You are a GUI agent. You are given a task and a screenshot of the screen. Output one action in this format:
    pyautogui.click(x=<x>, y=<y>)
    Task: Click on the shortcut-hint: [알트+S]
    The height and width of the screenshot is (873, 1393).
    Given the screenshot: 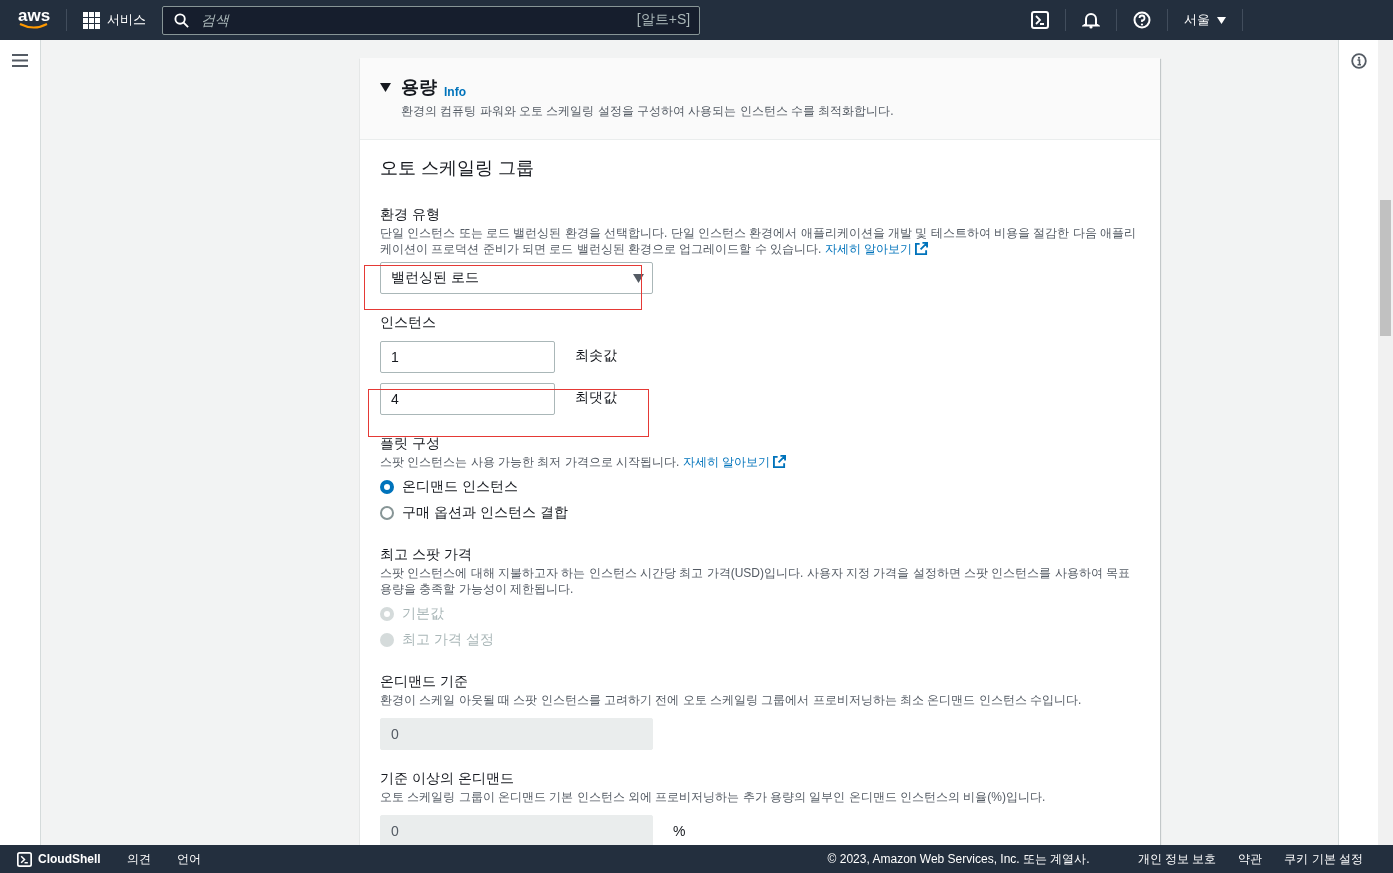 What is the action you would take?
    pyautogui.click(x=663, y=20)
    